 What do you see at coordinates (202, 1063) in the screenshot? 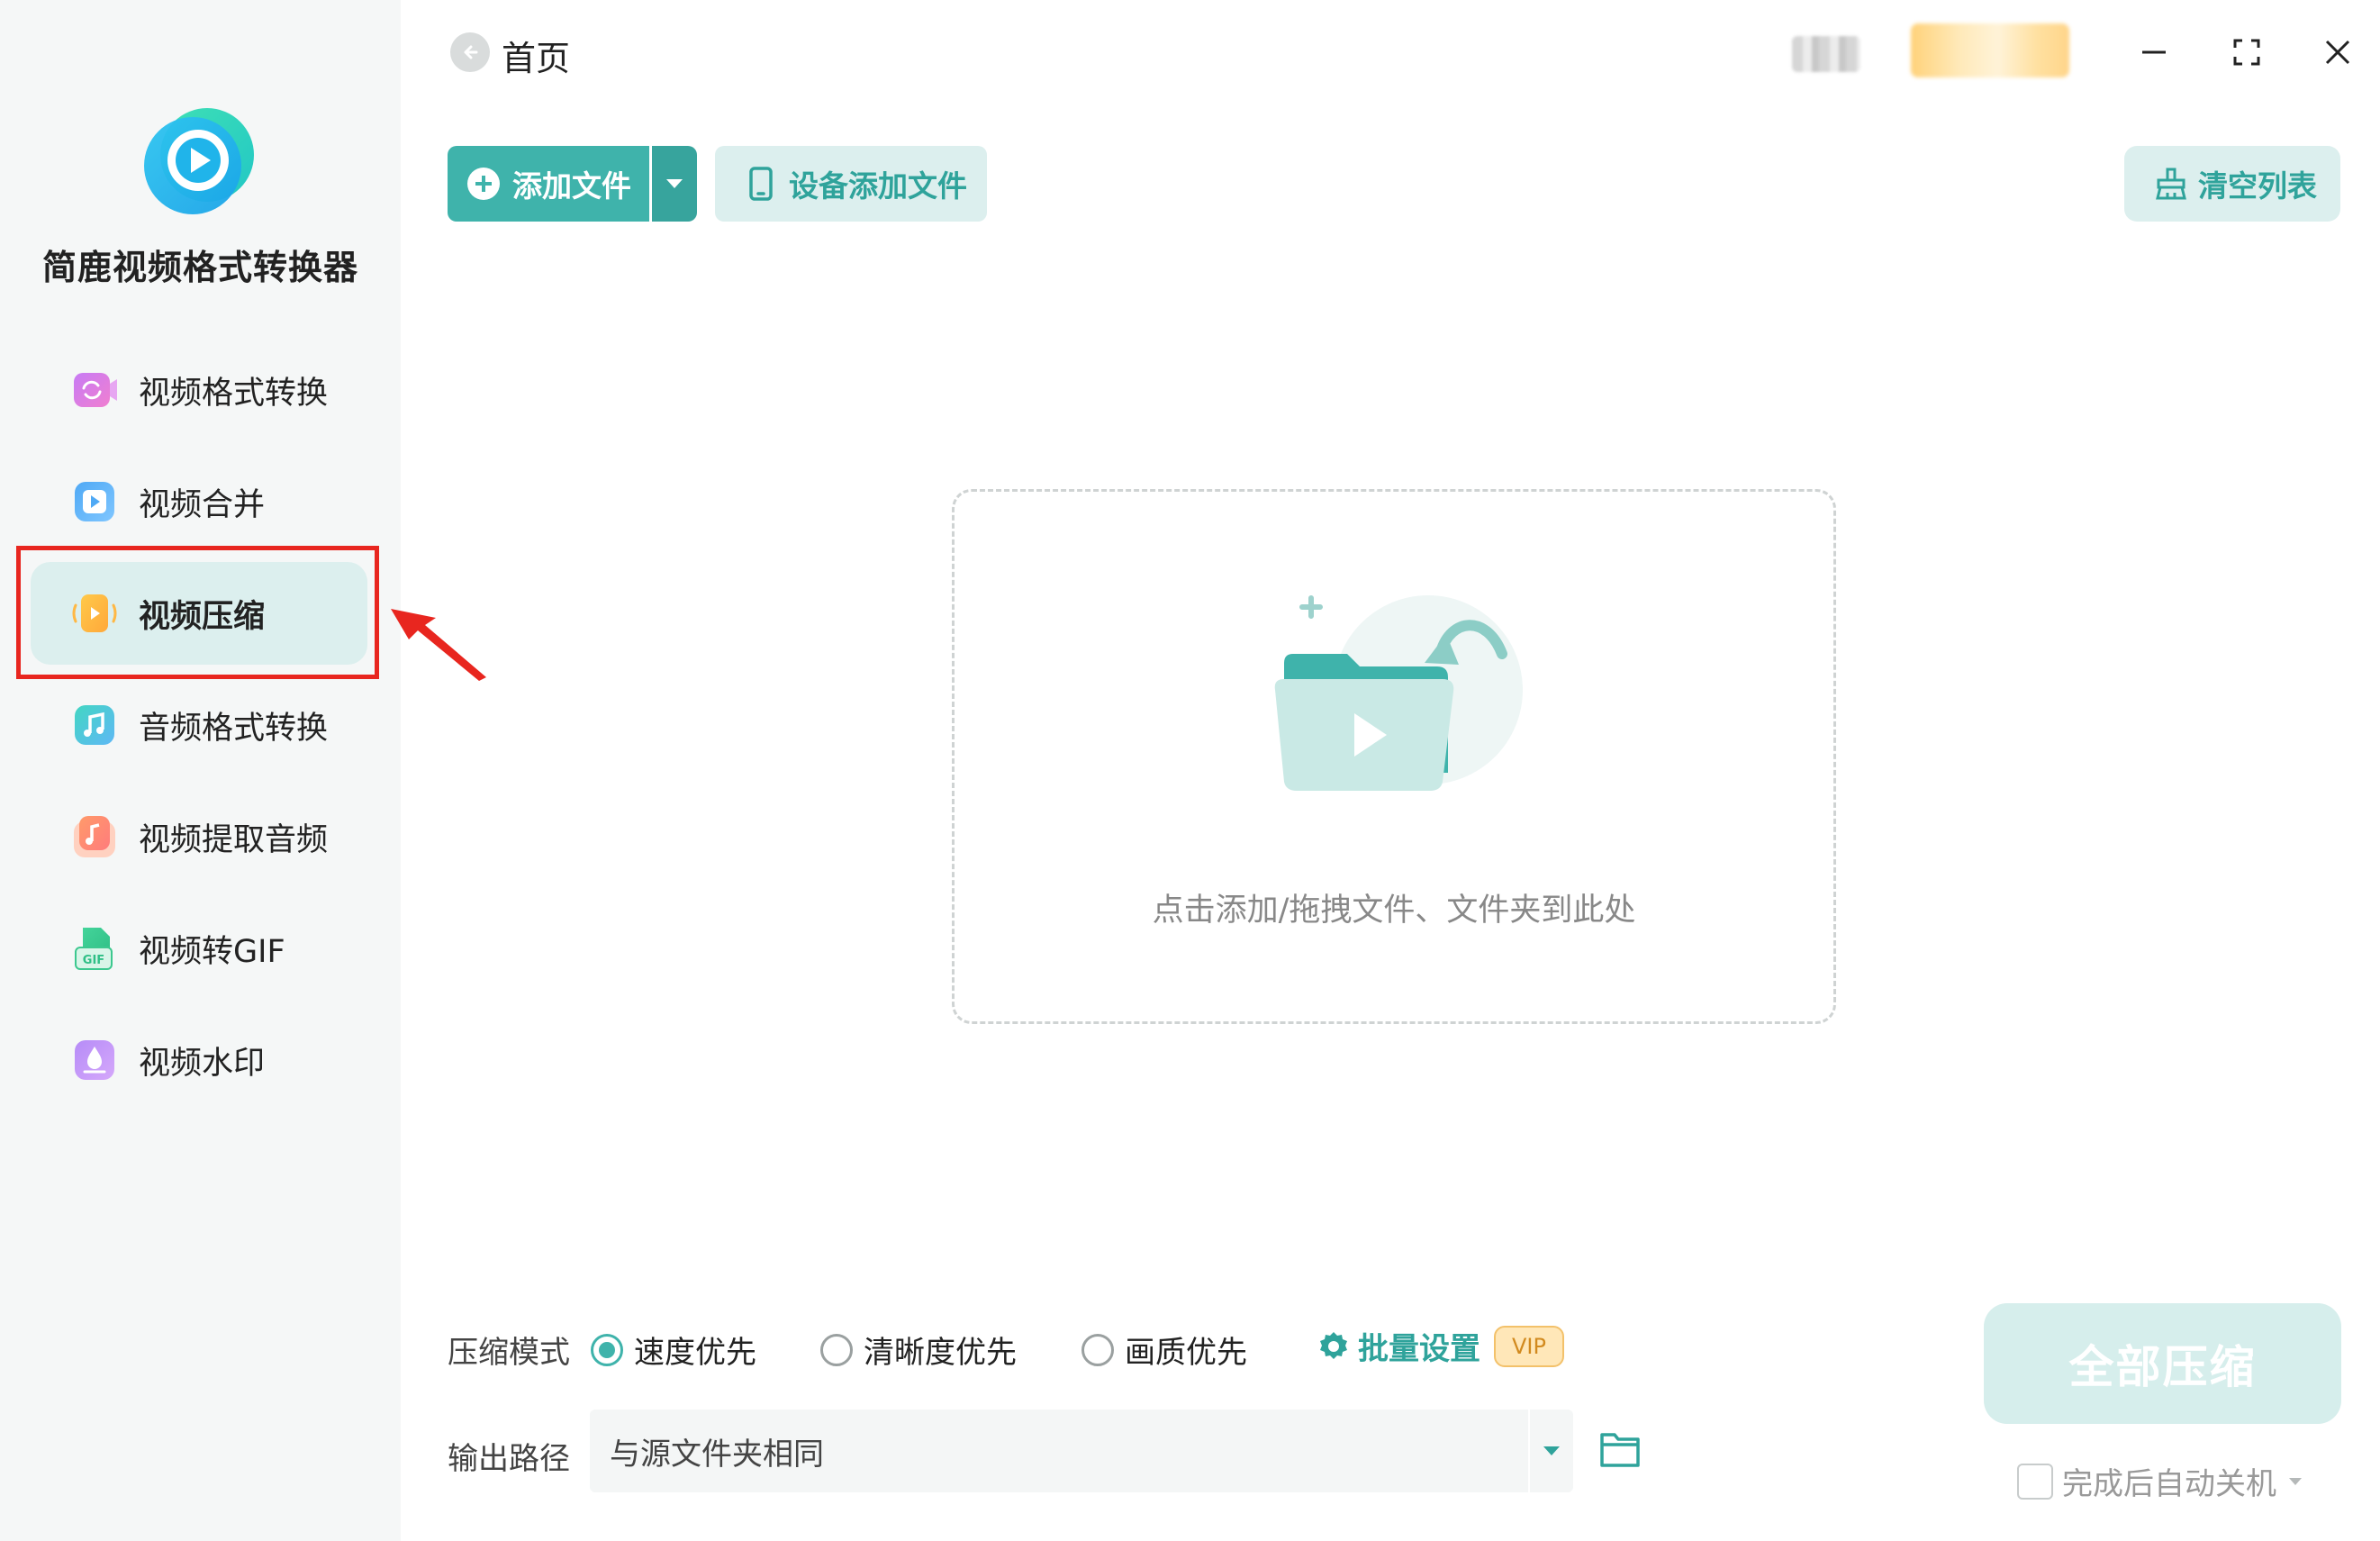
I see `sidebar-item-label: 视频水印` at bounding box center [202, 1063].